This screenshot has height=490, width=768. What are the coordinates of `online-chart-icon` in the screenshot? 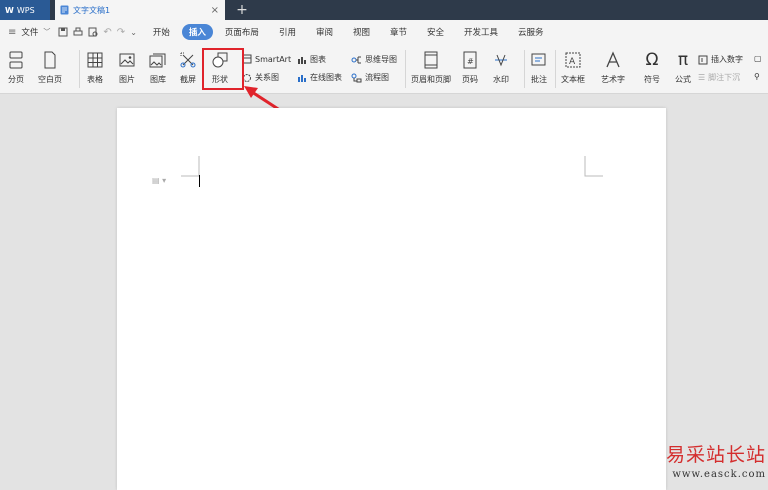 It's located at (302, 78).